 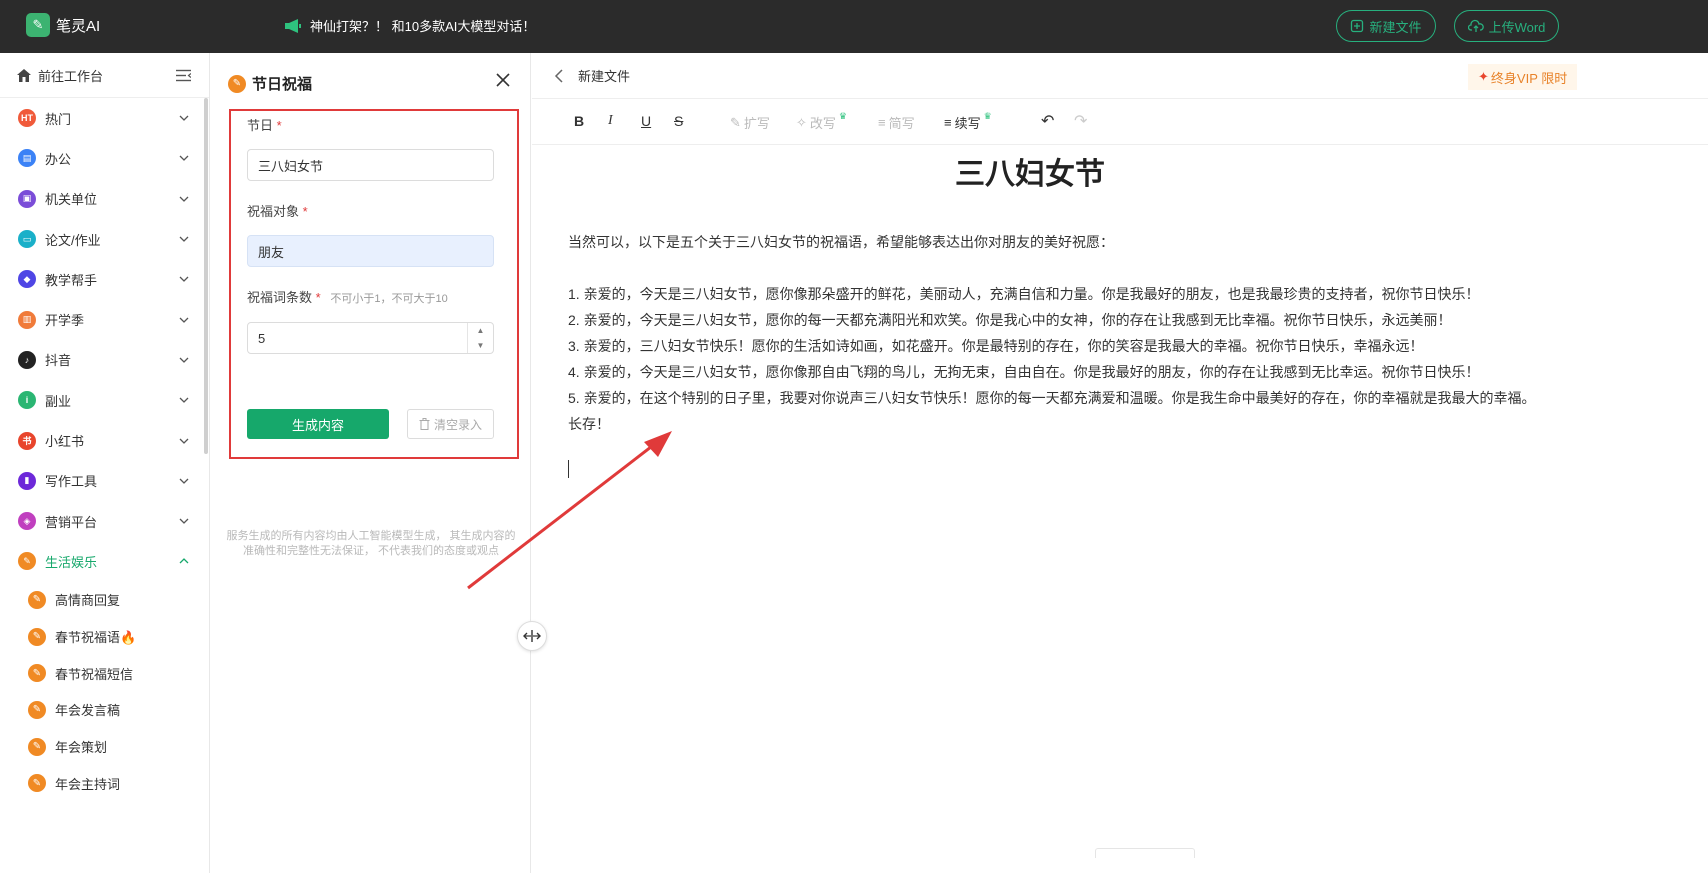 What do you see at coordinates (27, 359) in the screenshot?
I see `tiktok-icon: ♪` at bounding box center [27, 359].